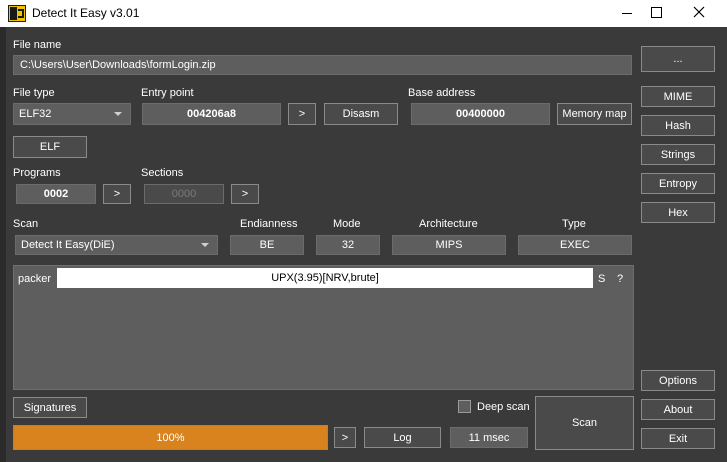 The width and height of the screenshot is (727, 462). What do you see at coordinates (117, 194) in the screenshot?
I see `programs-next-button: >` at bounding box center [117, 194].